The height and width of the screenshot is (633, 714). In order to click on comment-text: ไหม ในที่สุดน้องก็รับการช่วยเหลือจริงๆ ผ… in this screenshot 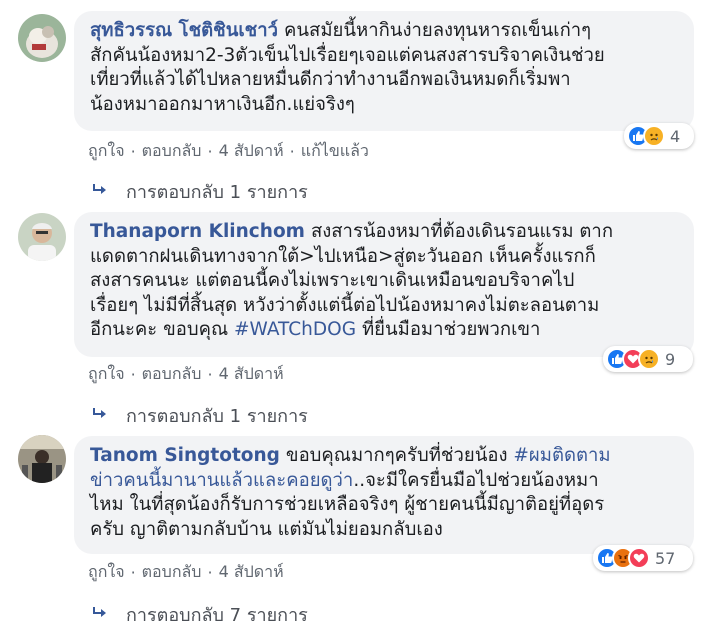, I will do `click(347, 504)`.